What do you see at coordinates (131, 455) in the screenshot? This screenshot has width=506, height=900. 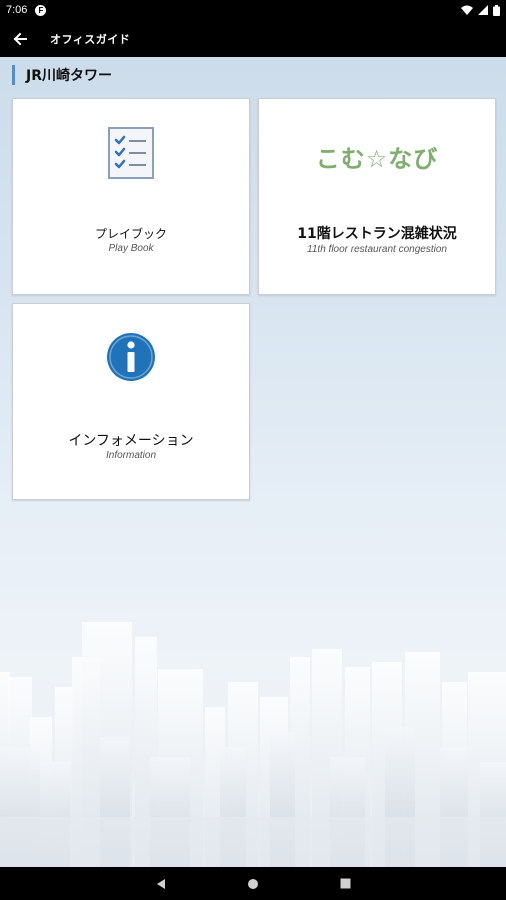 I see `tile-subtitle: Information` at bounding box center [131, 455].